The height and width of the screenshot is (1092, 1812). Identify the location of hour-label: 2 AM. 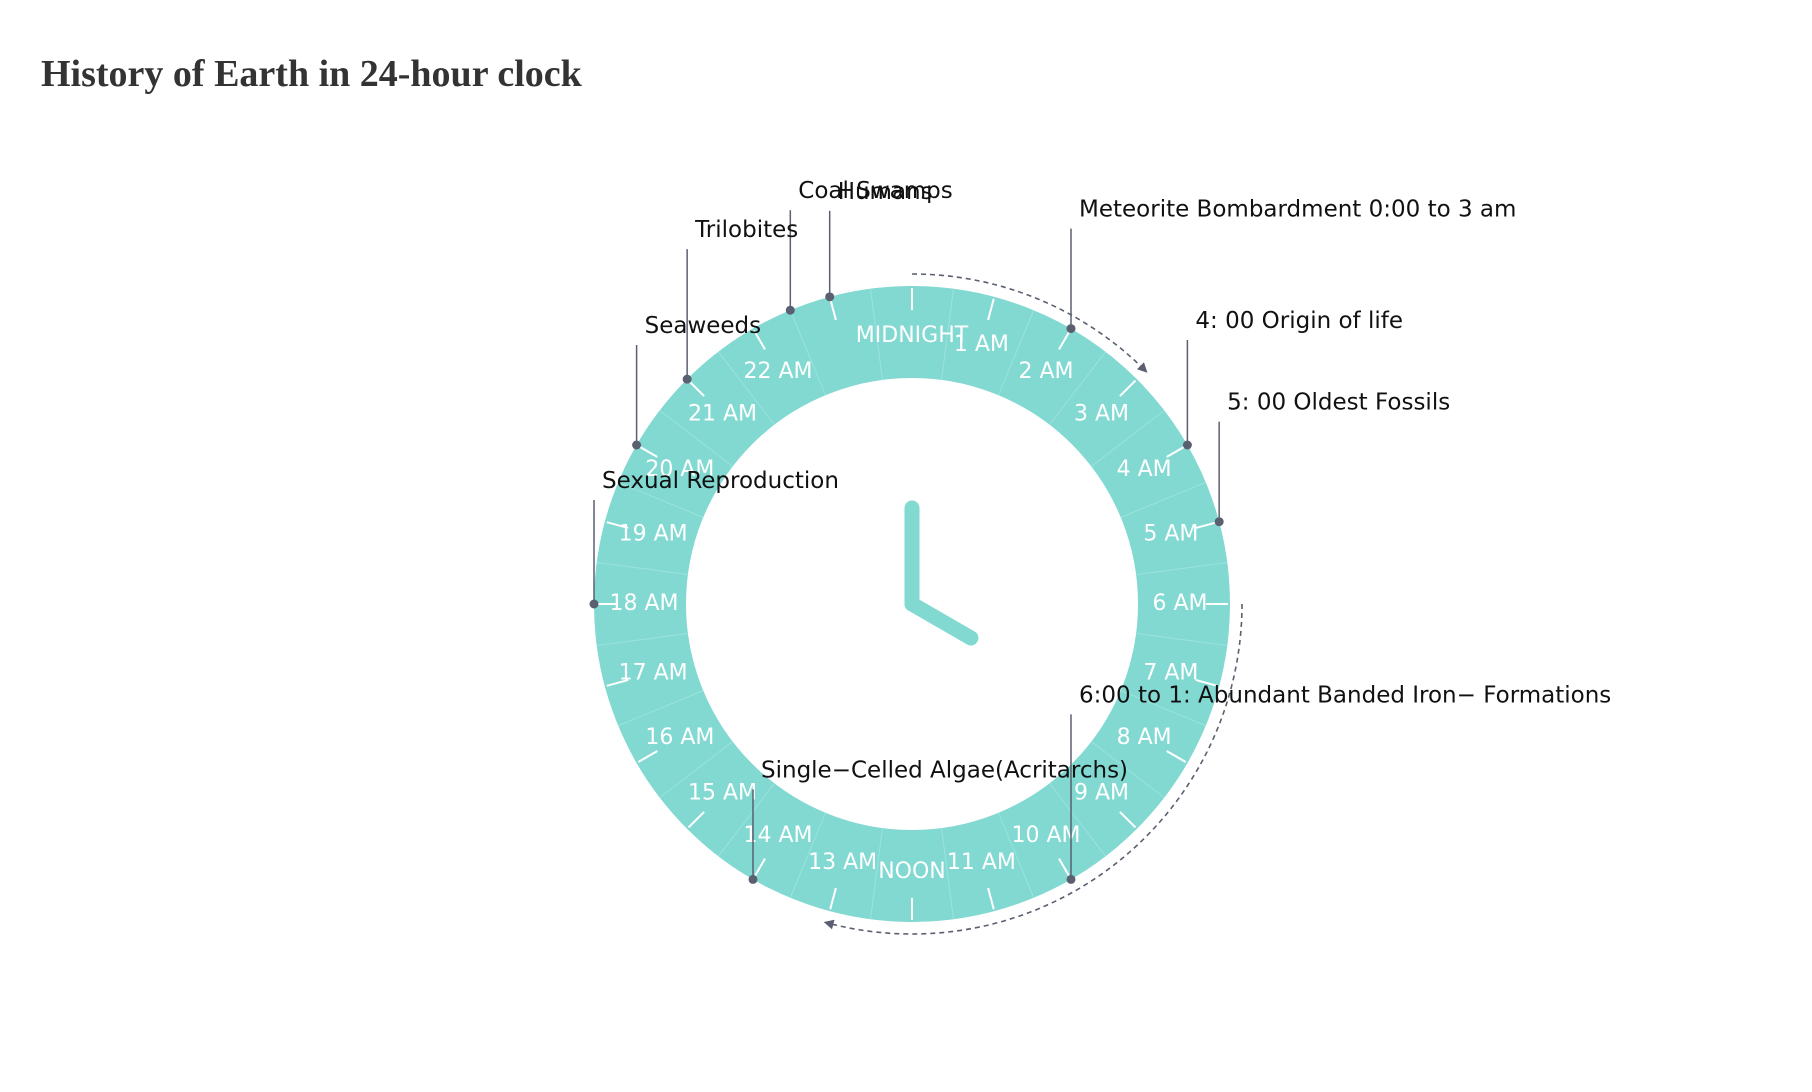
(1045, 371).